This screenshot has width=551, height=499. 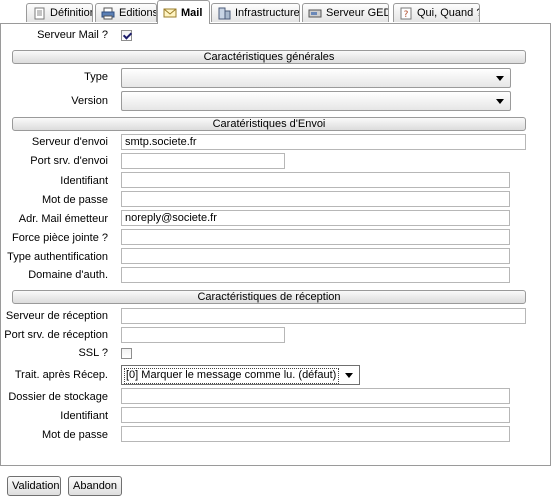 What do you see at coordinates (323, 316) in the screenshot?
I see `receive-server-input` at bounding box center [323, 316].